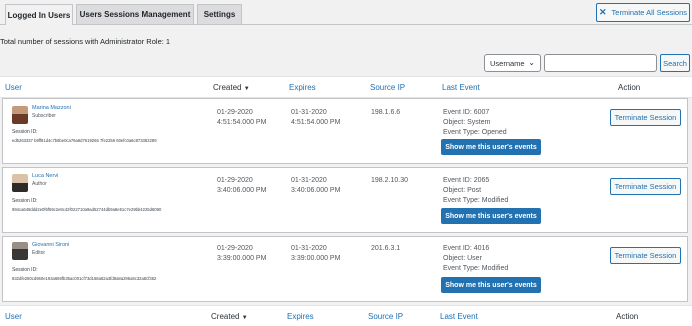 The width and height of the screenshot is (692, 326). Describe the element at coordinates (467, 122) in the screenshot. I see `event-object: Object: System` at that location.